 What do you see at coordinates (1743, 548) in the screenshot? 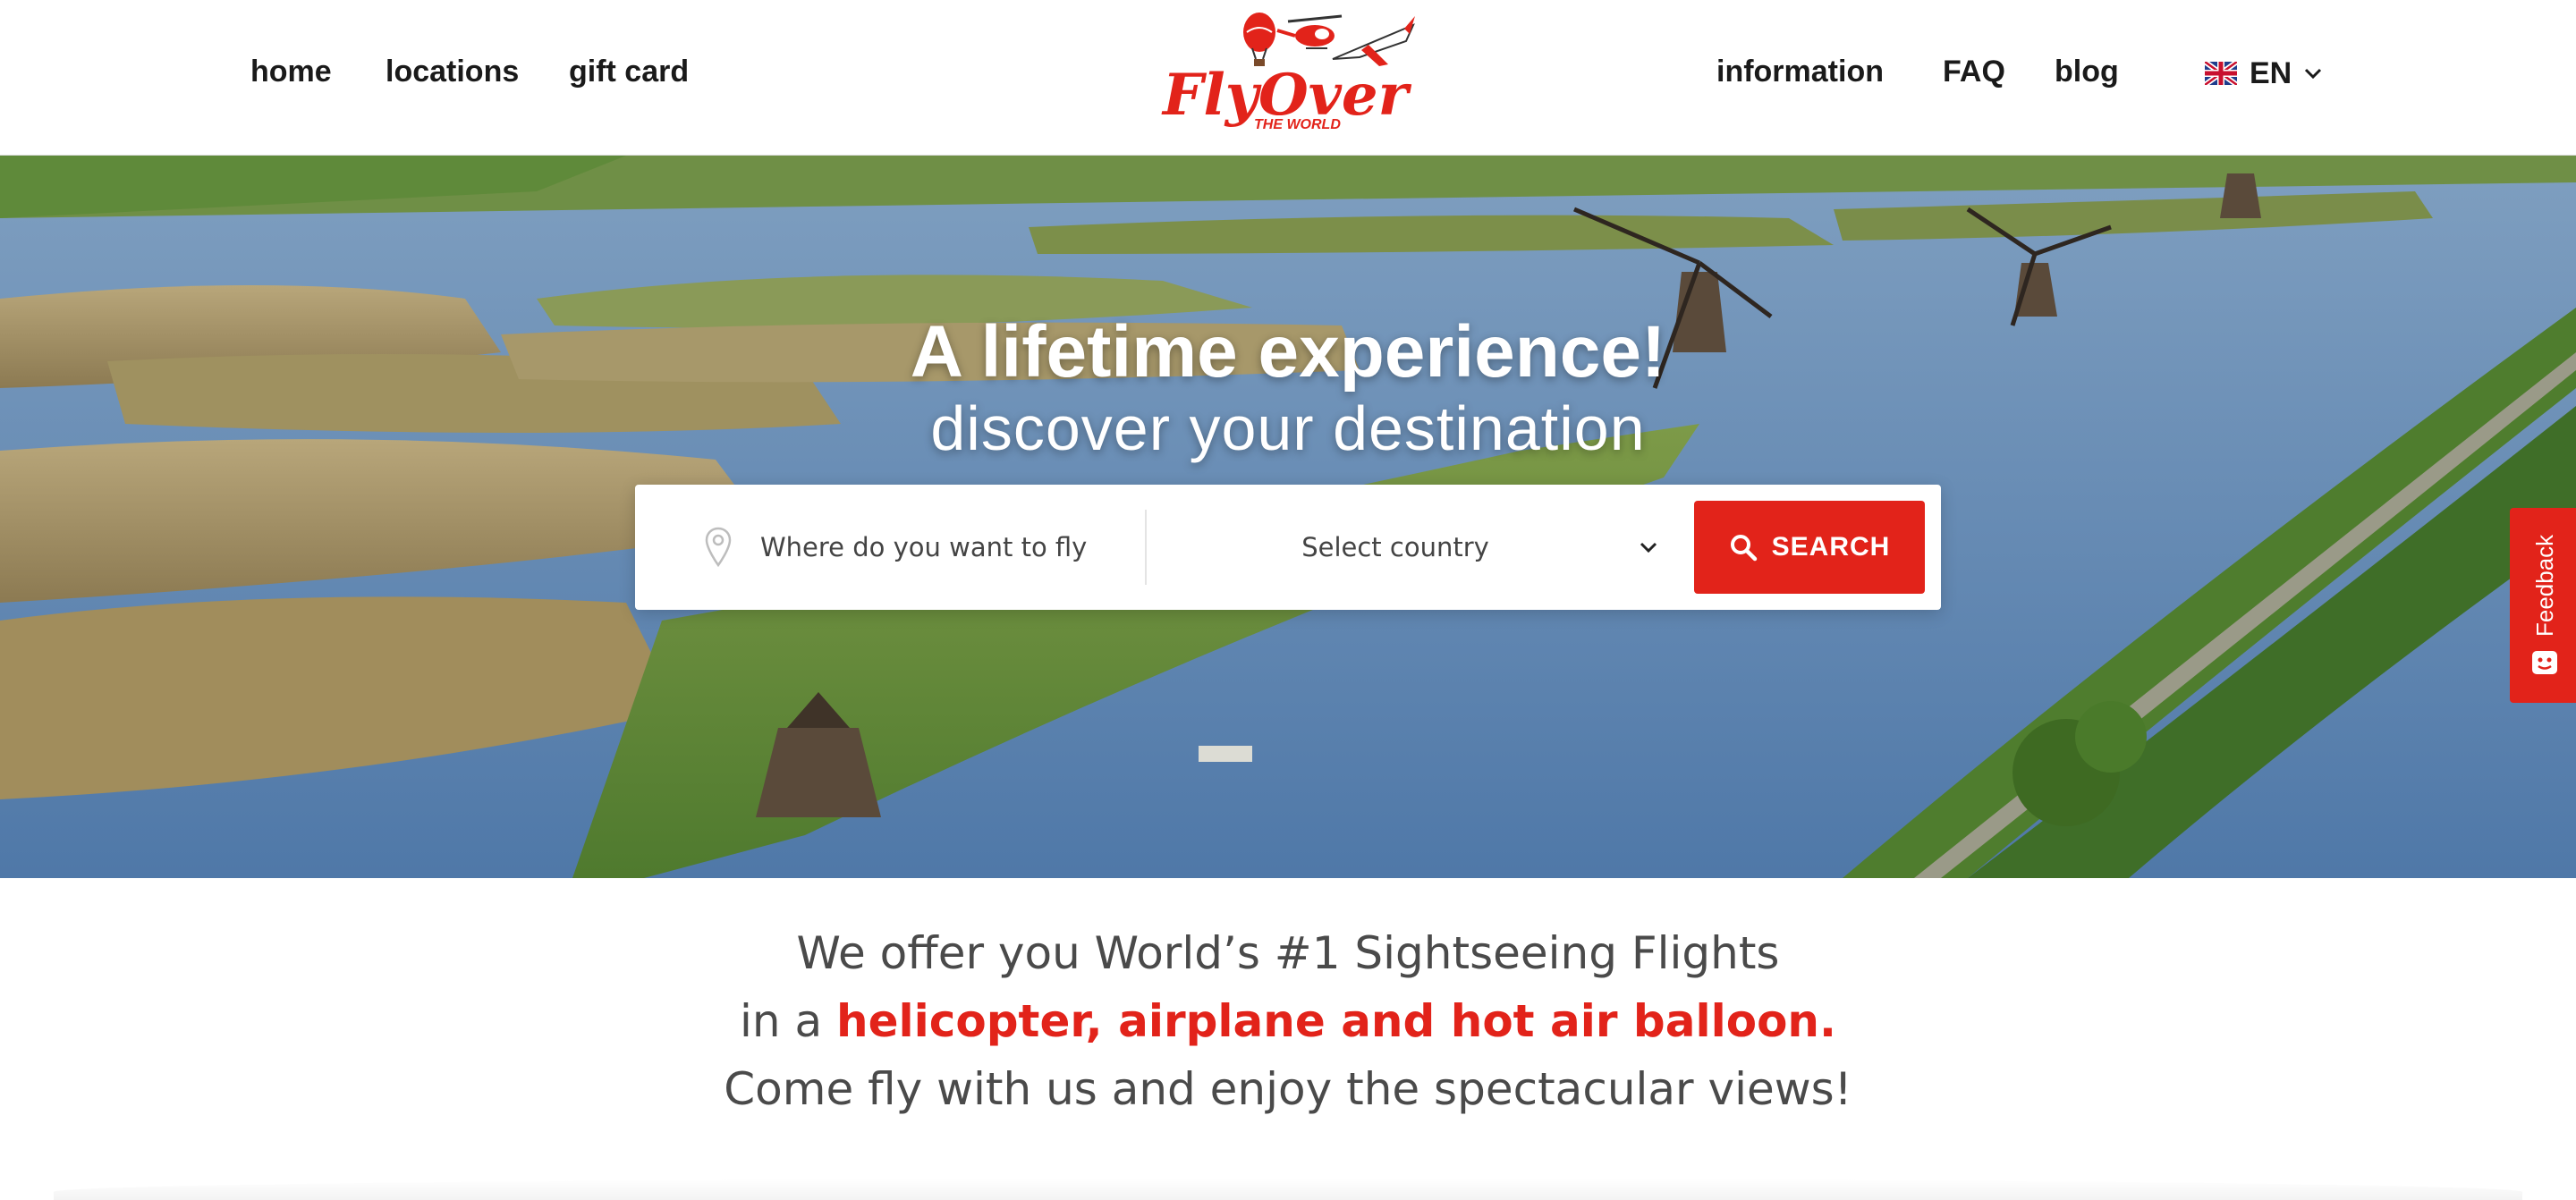
I see `search-icon` at bounding box center [1743, 548].